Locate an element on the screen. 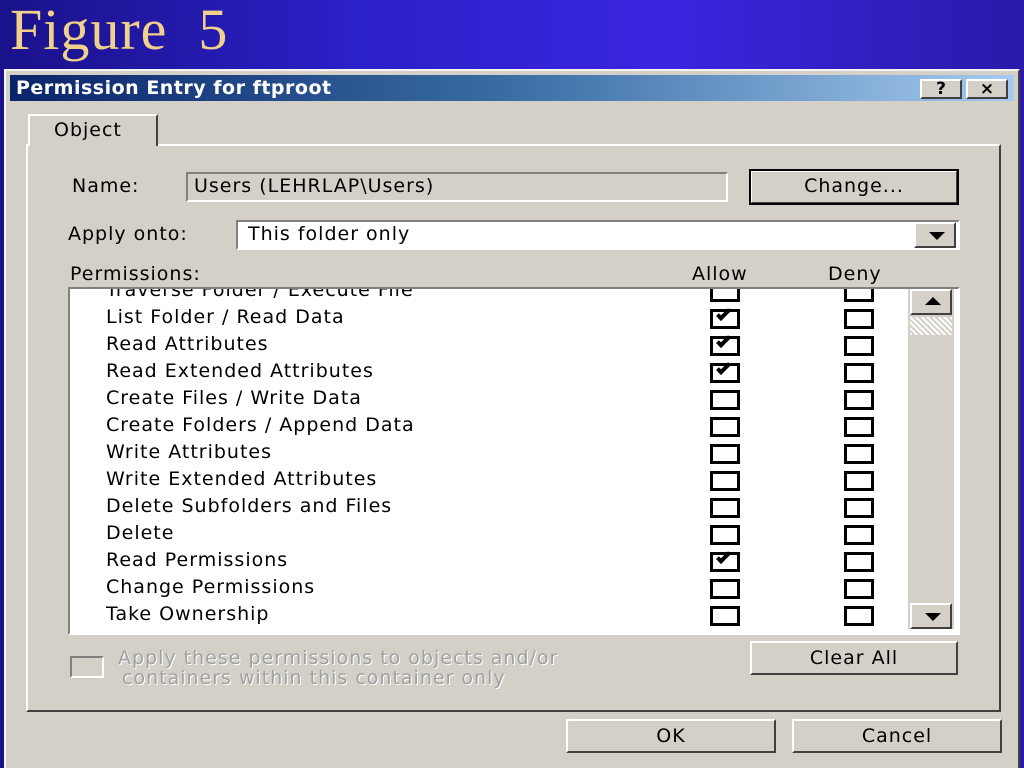  title-bar: Permission Entry for ftproot ? × is located at coordinates (512, 88).